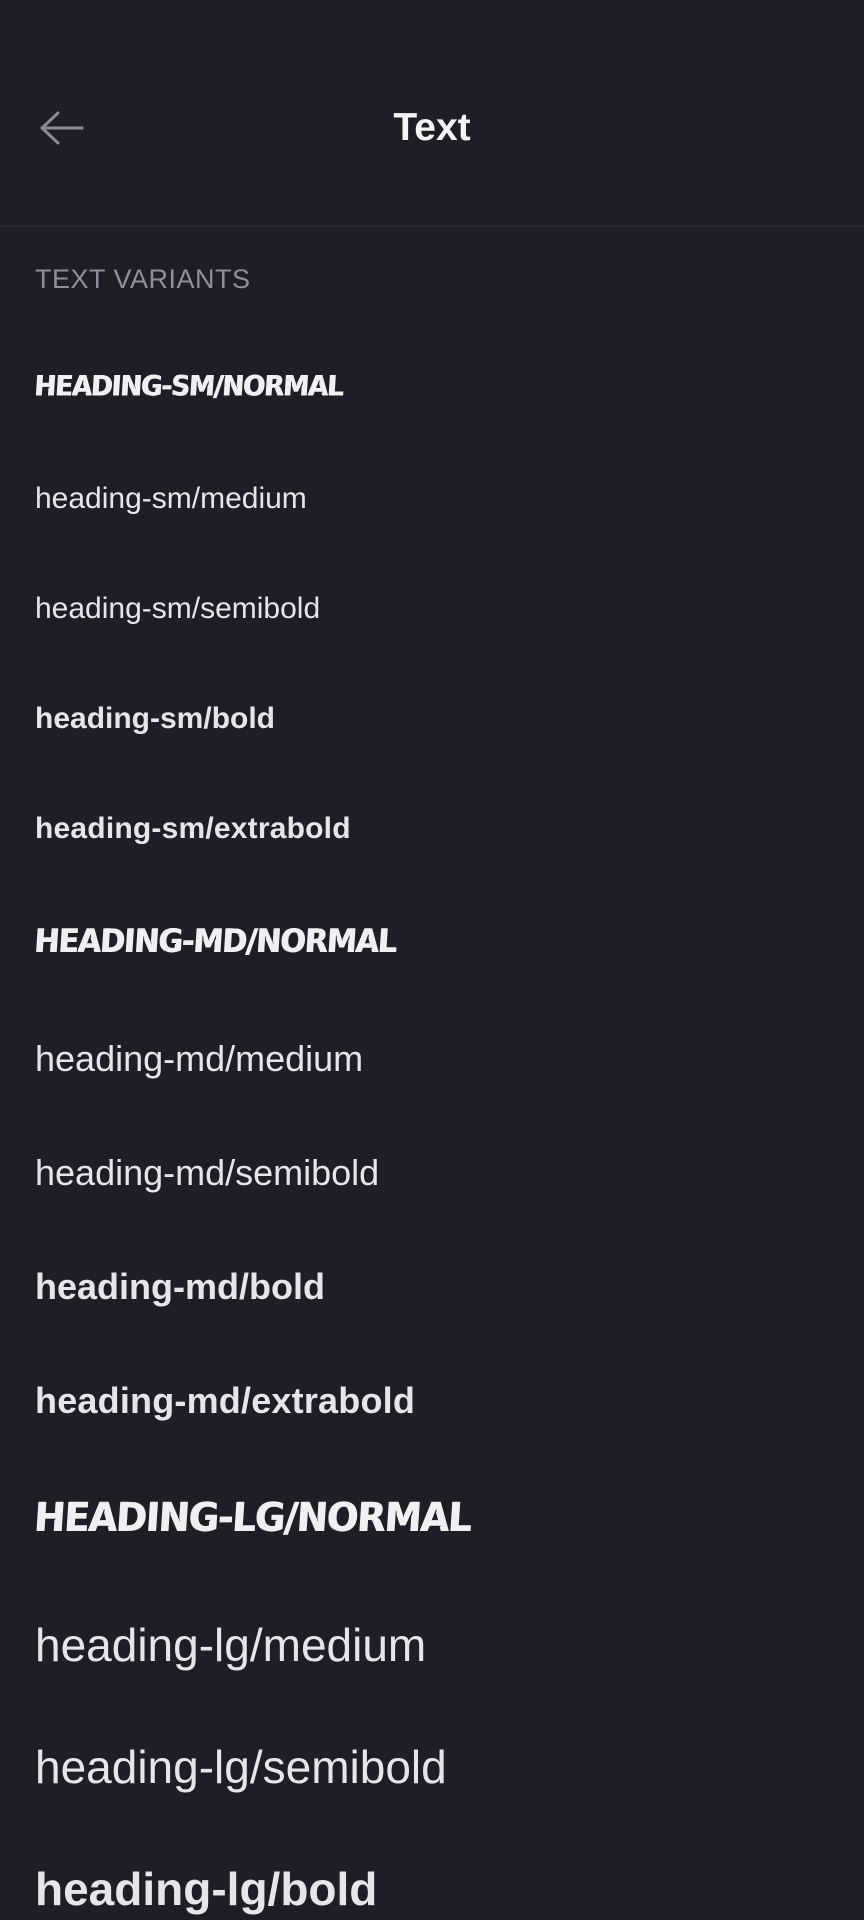  Describe the element at coordinates (178, 608) in the screenshot. I see `variant-heading-sm-semibold: heading-sm/semibold` at that location.